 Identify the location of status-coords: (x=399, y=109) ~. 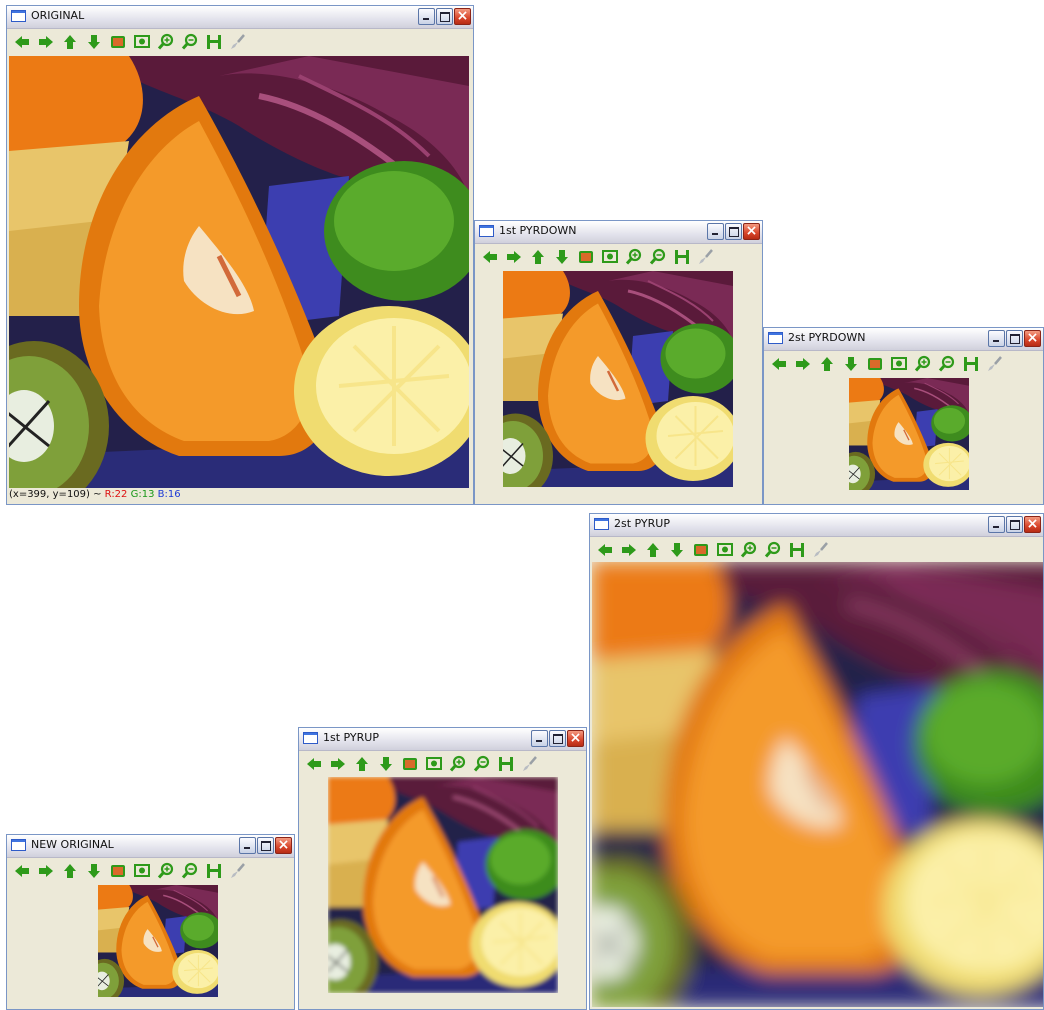
(57, 494).